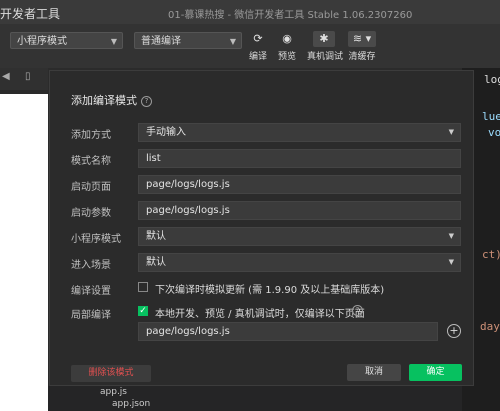 The height and width of the screenshot is (411, 500). What do you see at coordinates (286, 57) in the screenshot?
I see `preview-label: 预览` at bounding box center [286, 57].